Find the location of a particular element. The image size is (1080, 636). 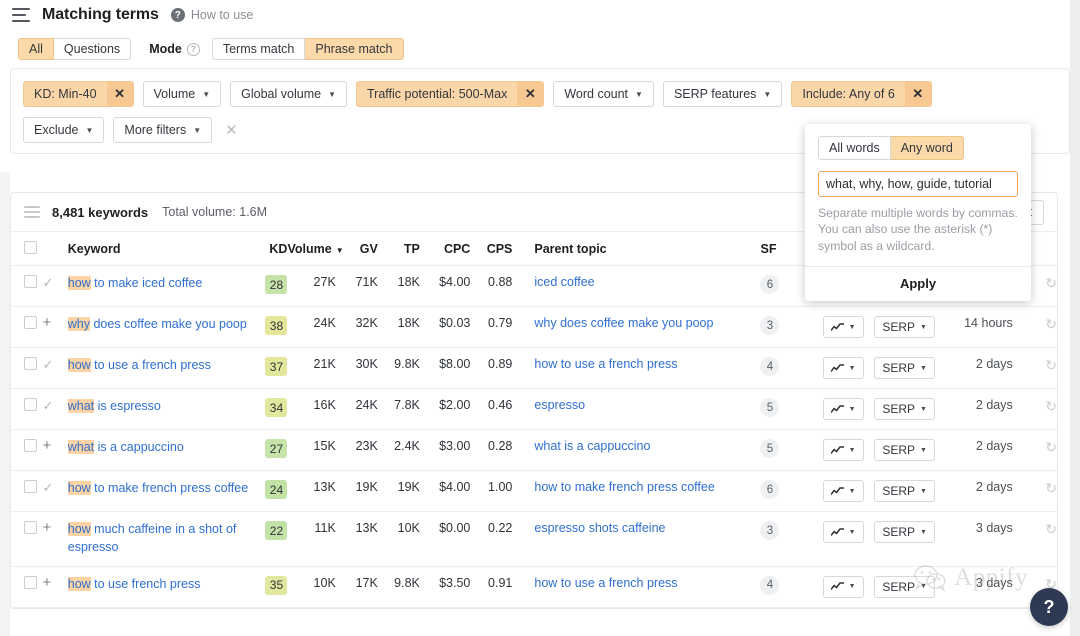

column-cpc: CPC is located at coordinates (445, 248).